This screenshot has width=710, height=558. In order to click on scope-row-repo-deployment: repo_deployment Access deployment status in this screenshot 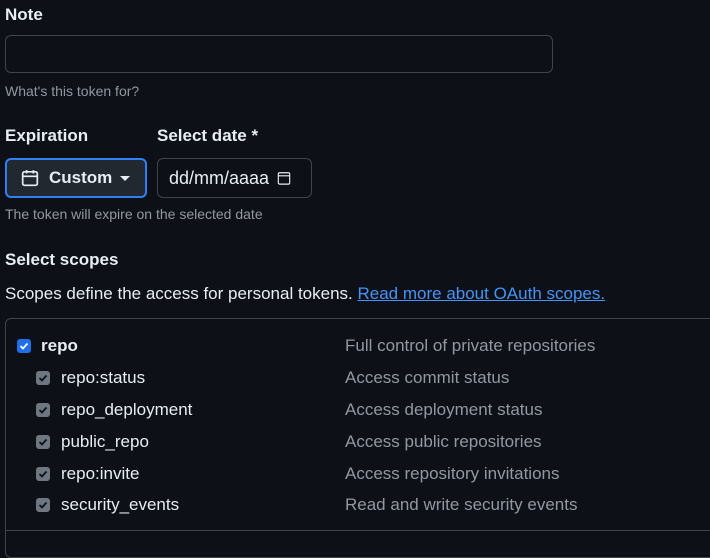, I will do `click(355, 410)`.